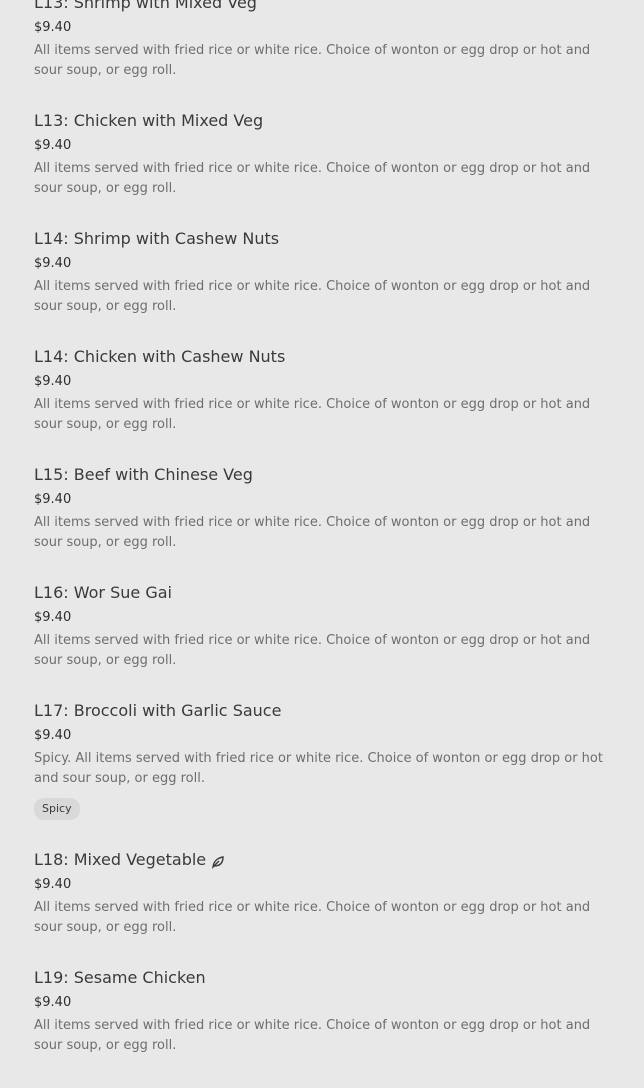  What do you see at coordinates (143, 474) in the screenshot?
I see `item-name: L15: Beef with Chinese Veg` at bounding box center [143, 474].